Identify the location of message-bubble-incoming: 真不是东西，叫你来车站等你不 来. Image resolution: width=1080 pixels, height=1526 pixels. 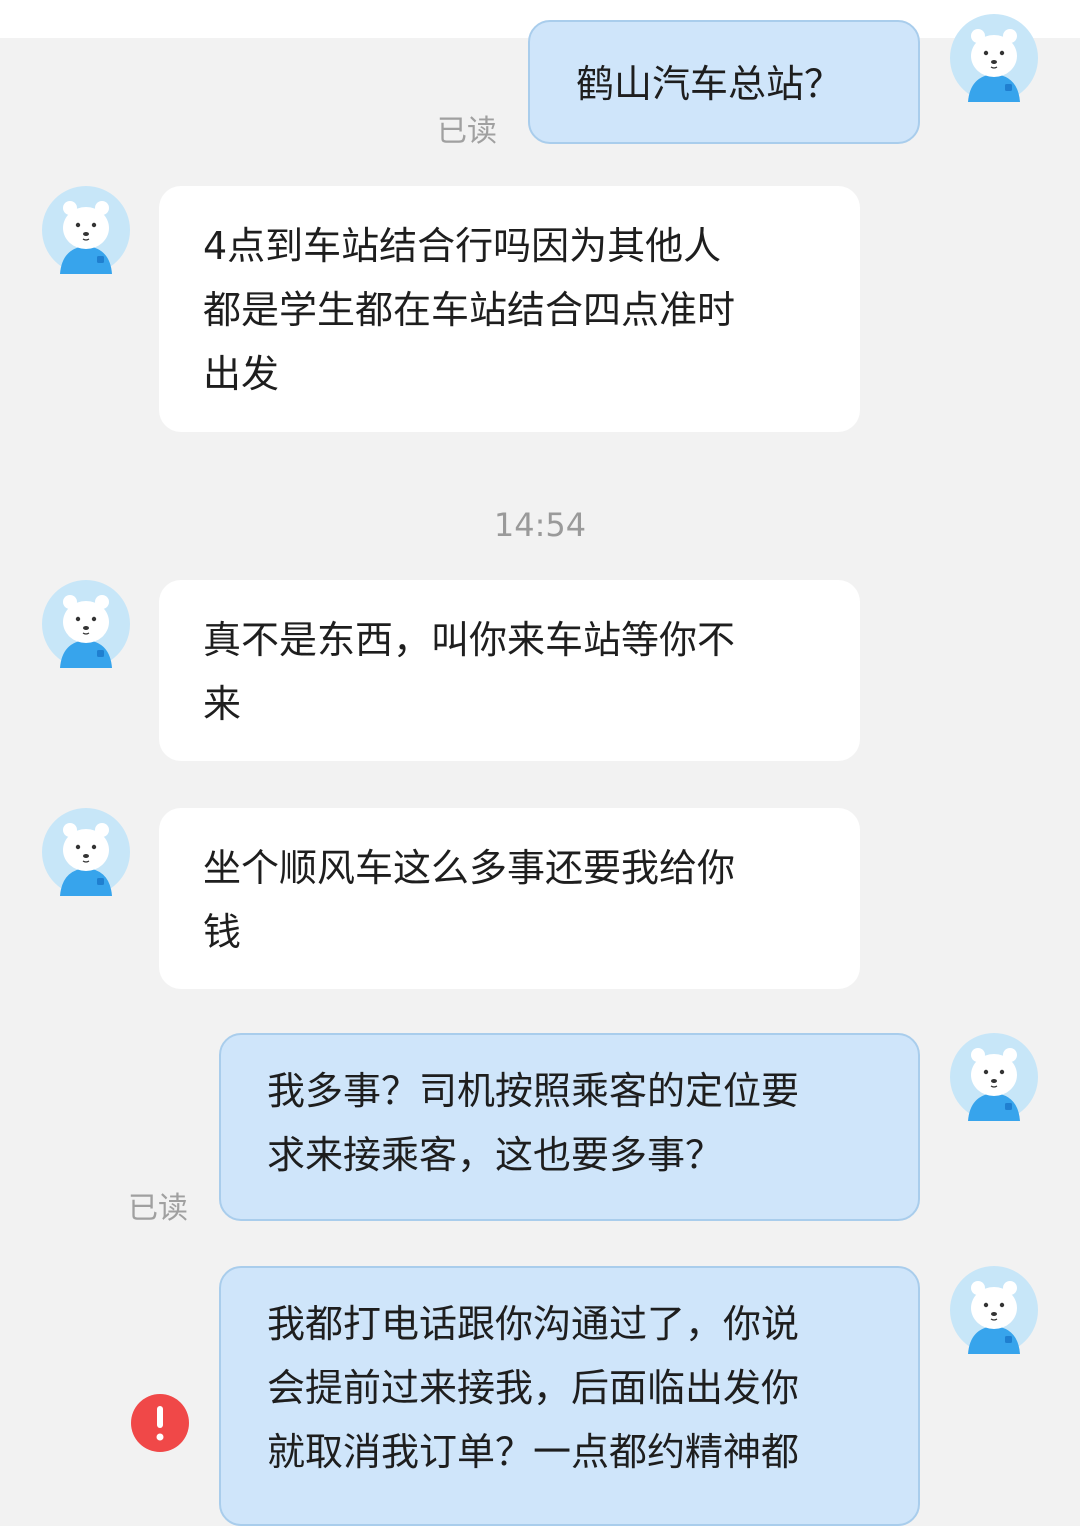
(509, 670).